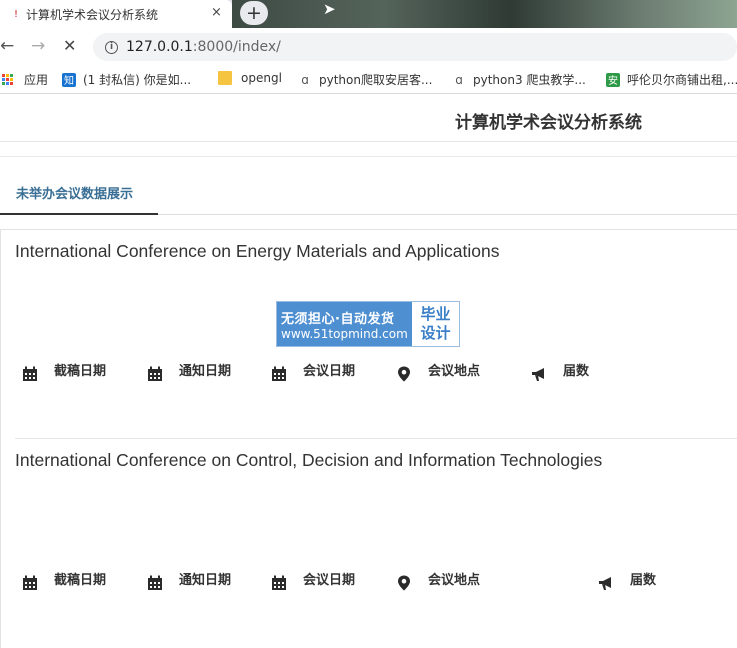 The height and width of the screenshot is (648, 737). What do you see at coordinates (613, 79) in the screenshot?
I see `anjuke-icon: 安` at bounding box center [613, 79].